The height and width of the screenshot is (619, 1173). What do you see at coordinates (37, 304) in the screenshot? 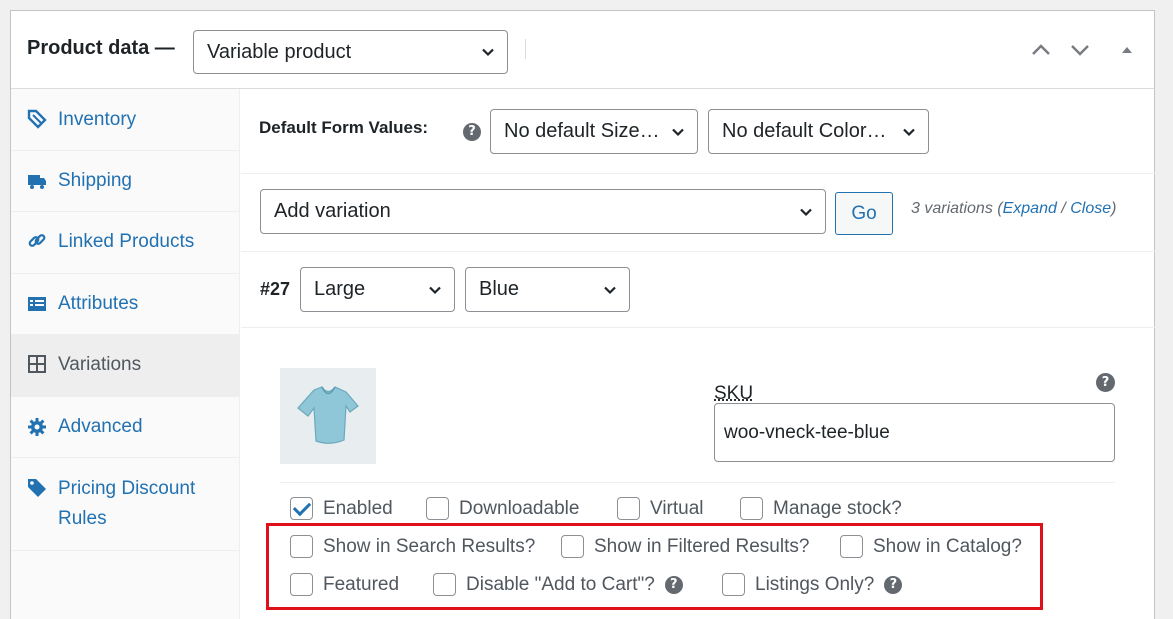
I see `list-icon` at bounding box center [37, 304].